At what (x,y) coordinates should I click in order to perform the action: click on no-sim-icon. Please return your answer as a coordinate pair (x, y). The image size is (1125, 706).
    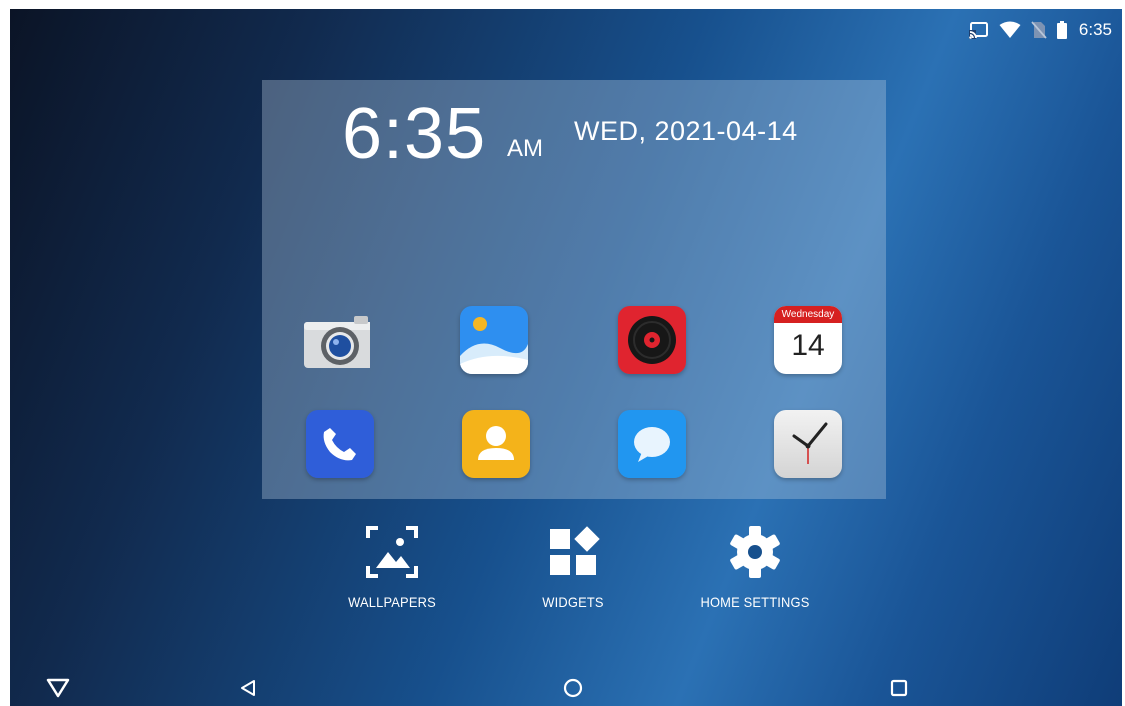
    Looking at the image, I should click on (1039, 30).